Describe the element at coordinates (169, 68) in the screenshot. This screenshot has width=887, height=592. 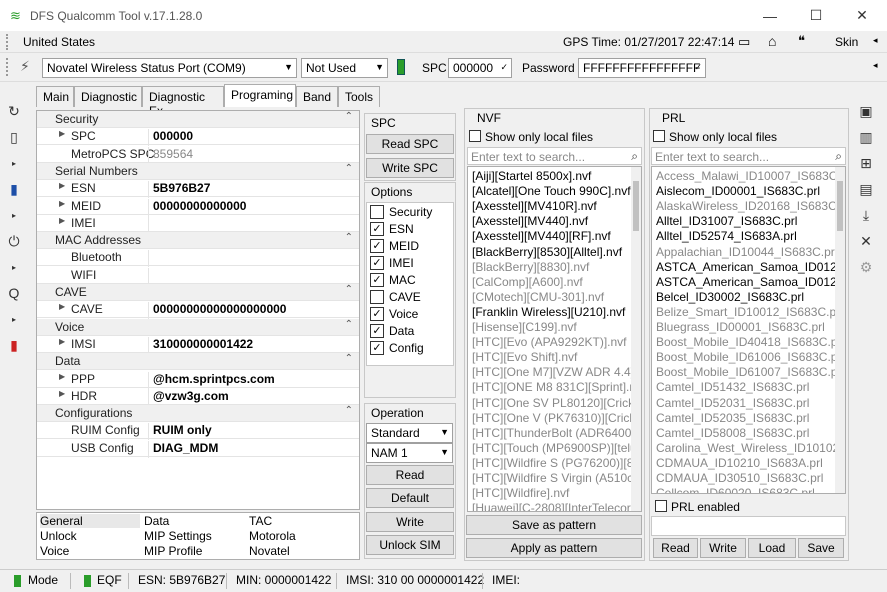
I see `port-select: Novatel Wireless Status Port (COM9) ▼` at that location.